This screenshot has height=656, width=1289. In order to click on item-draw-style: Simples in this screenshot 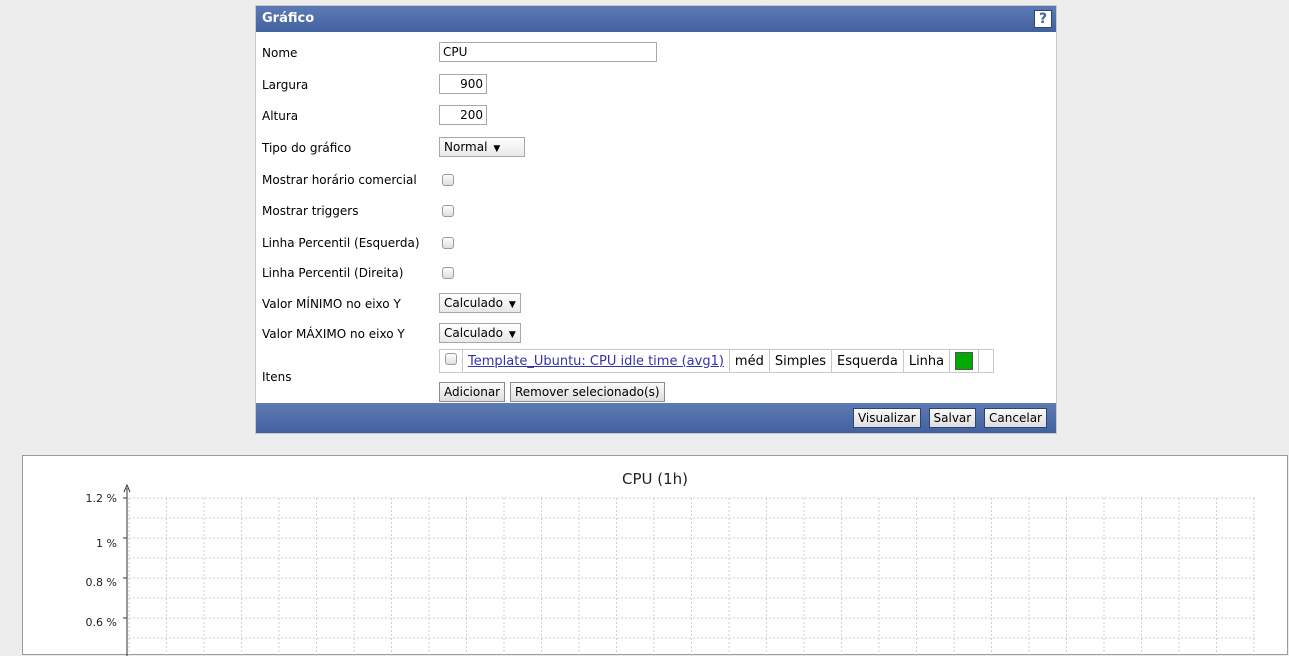, I will do `click(800, 361)`.